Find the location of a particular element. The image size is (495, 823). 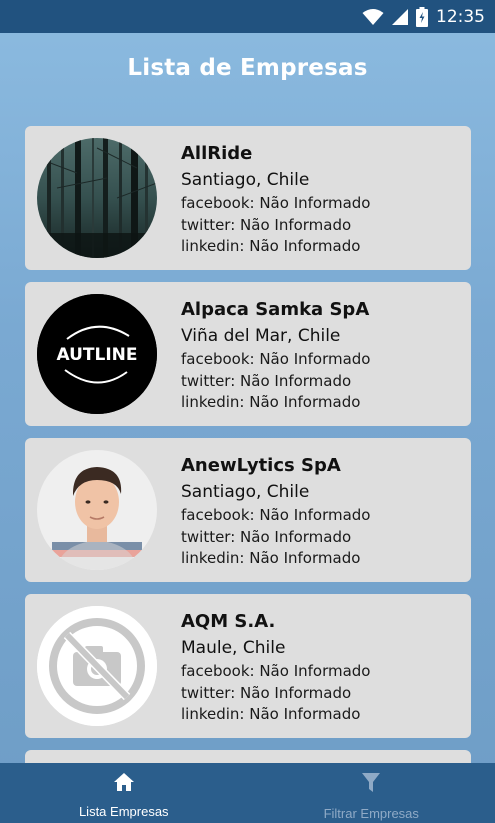

autline-logo: AUTLINE is located at coordinates (97, 354).